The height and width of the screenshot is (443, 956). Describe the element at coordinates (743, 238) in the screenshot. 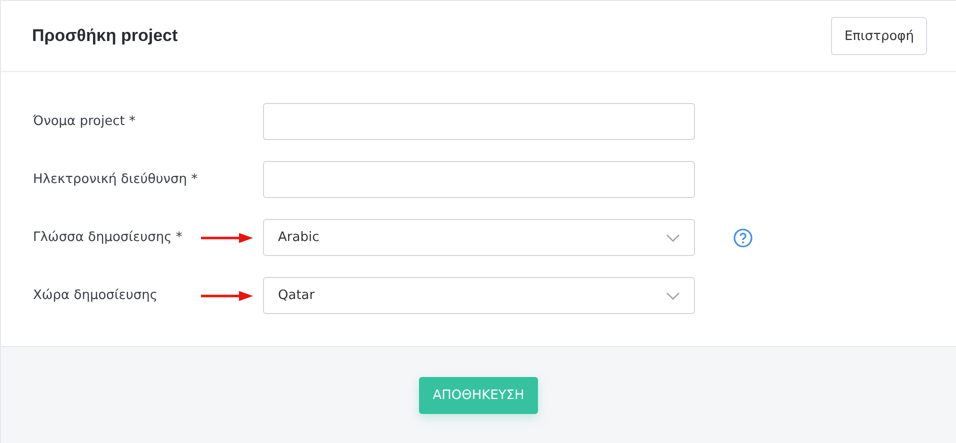

I see `help-icon` at that location.